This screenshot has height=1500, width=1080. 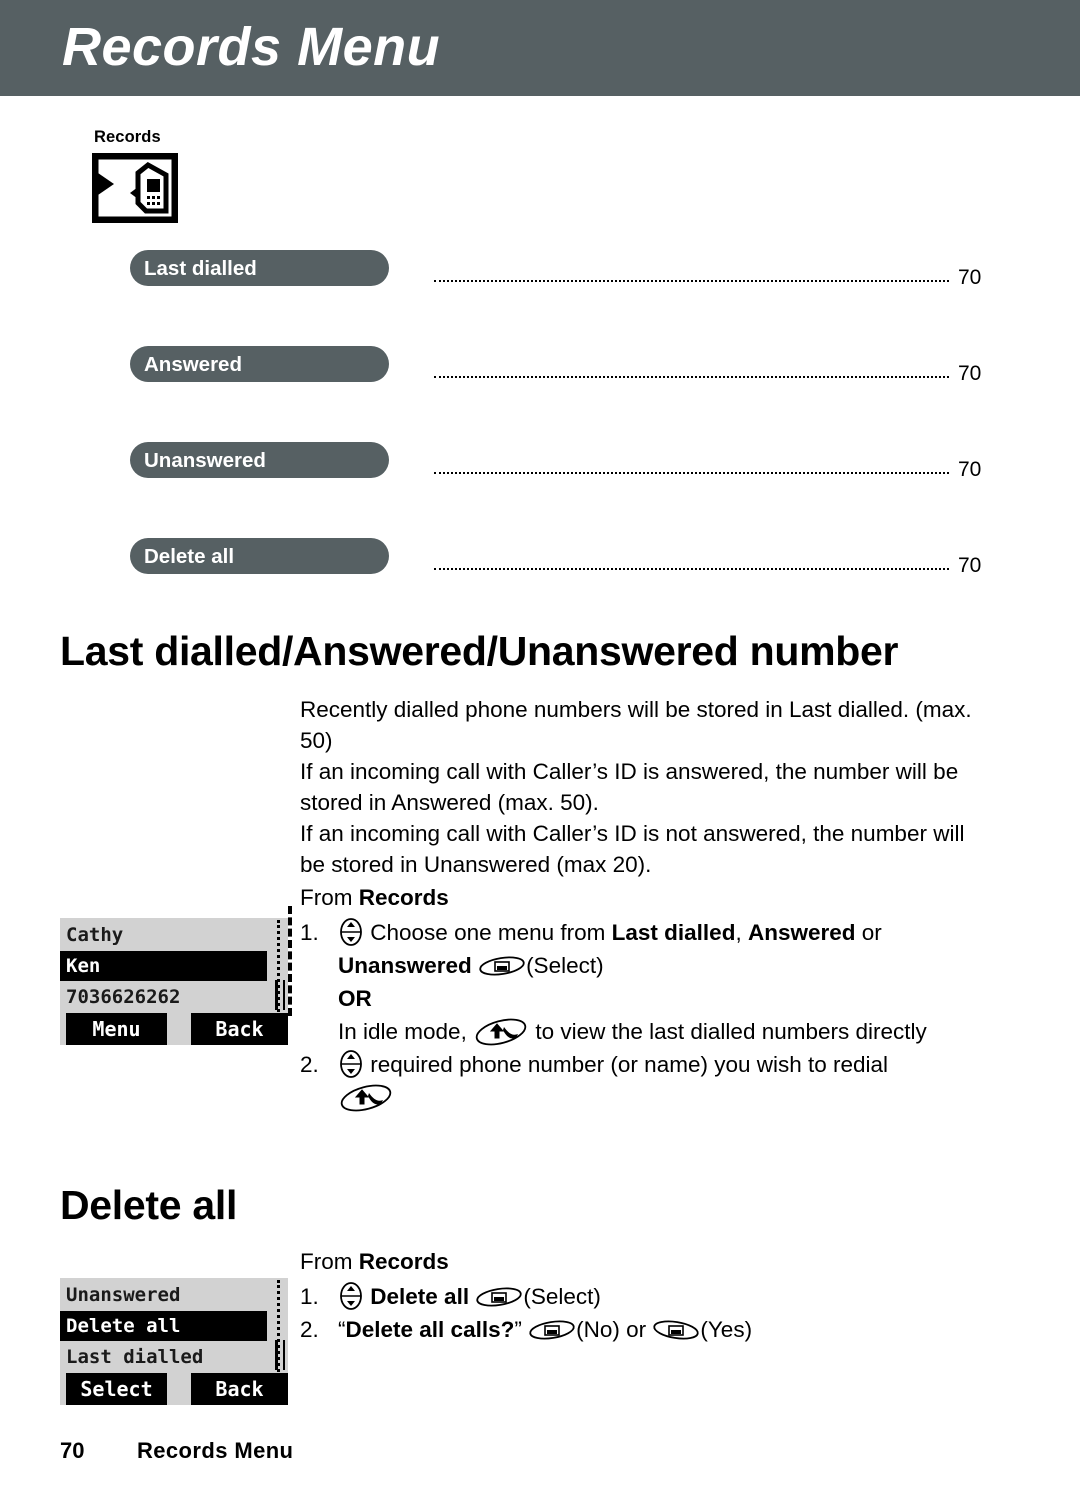 What do you see at coordinates (868, 932) in the screenshot?
I see `step1-tail: or` at bounding box center [868, 932].